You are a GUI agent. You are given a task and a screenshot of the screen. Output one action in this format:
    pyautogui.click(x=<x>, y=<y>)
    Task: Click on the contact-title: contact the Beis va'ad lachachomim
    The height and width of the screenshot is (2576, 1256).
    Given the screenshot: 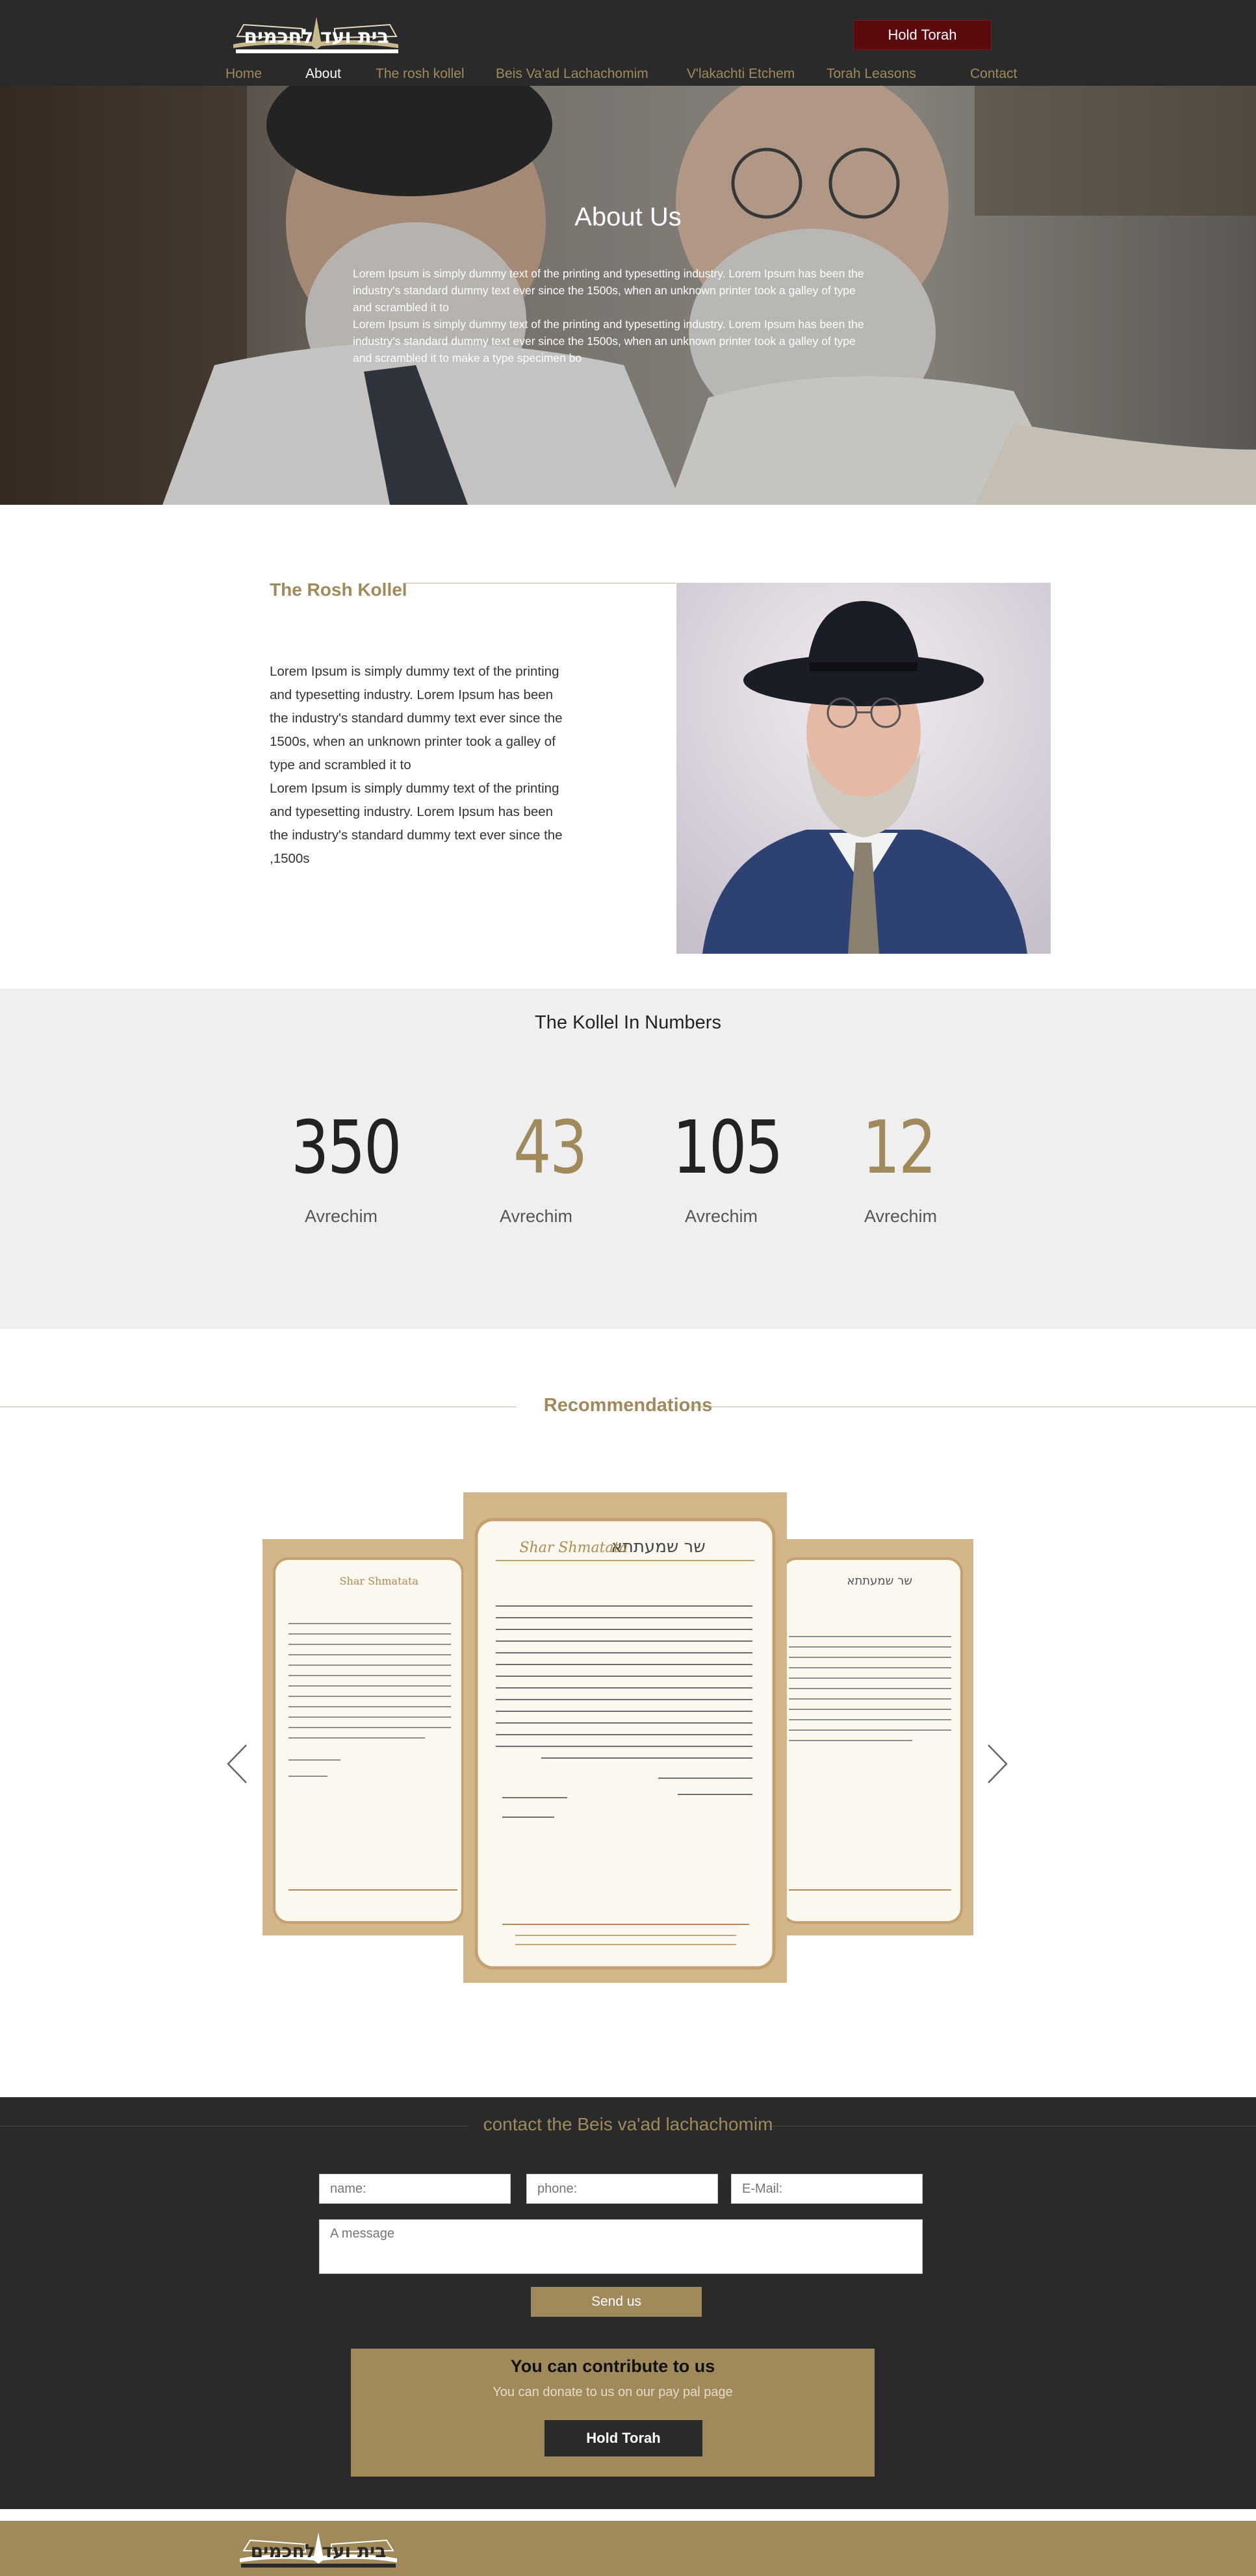 What is the action you would take?
    pyautogui.click(x=628, y=2124)
    